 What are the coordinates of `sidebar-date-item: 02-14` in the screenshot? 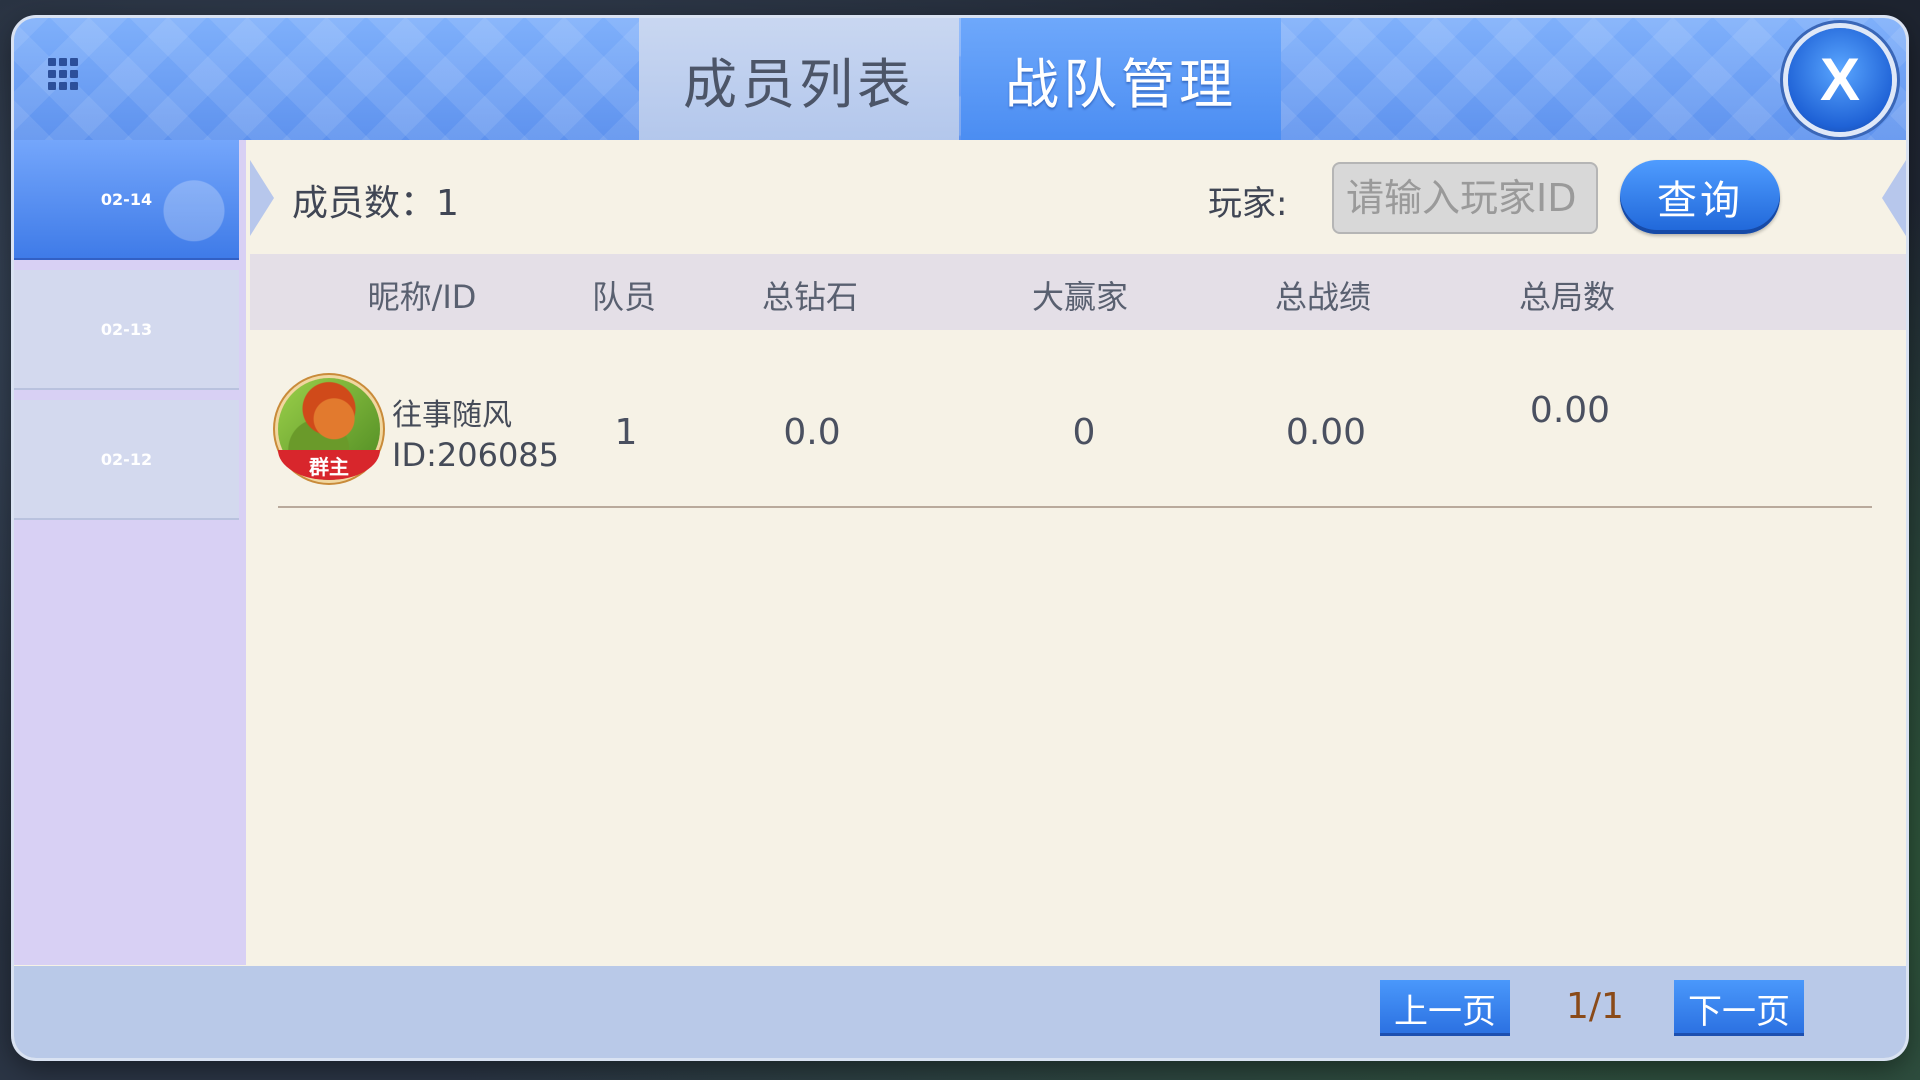 It's located at (126, 200).